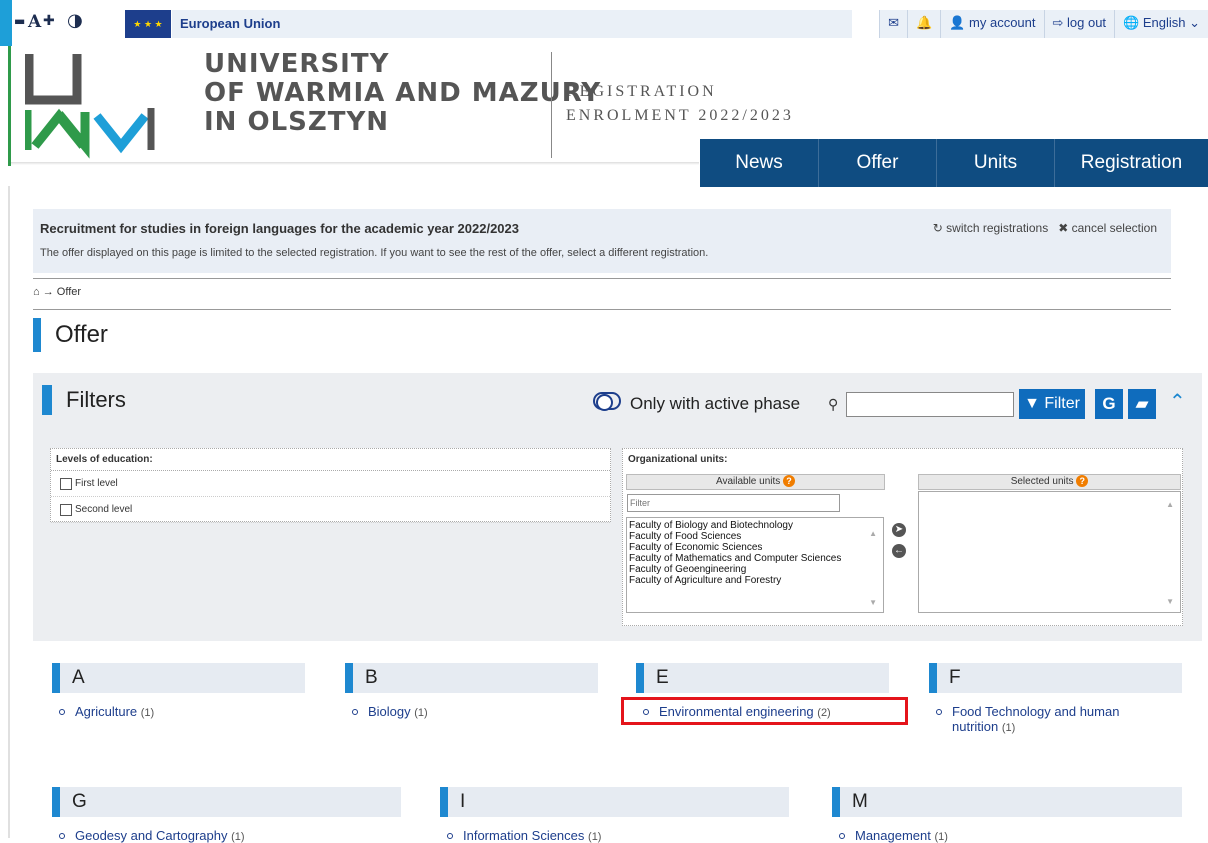  What do you see at coordinates (96, 483) in the screenshot?
I see `level-option-label: First level` at bounding box center [96, 483].